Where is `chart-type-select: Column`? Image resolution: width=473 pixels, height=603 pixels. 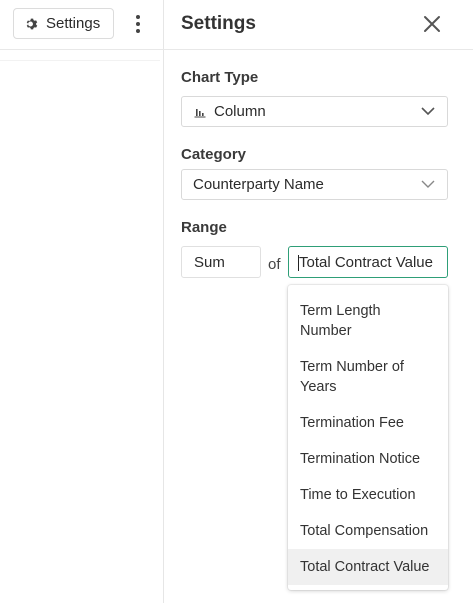
chart-type-select: Column is located at coordinates (314, 111).